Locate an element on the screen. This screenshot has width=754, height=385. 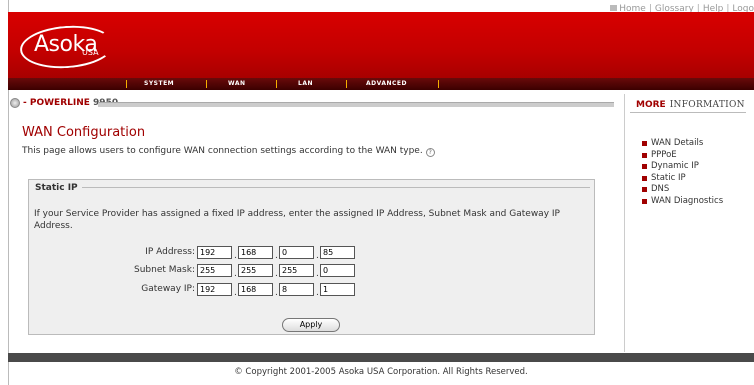
sidebar-item-pppoe: PPPoE is located at coordinates (682, 156).